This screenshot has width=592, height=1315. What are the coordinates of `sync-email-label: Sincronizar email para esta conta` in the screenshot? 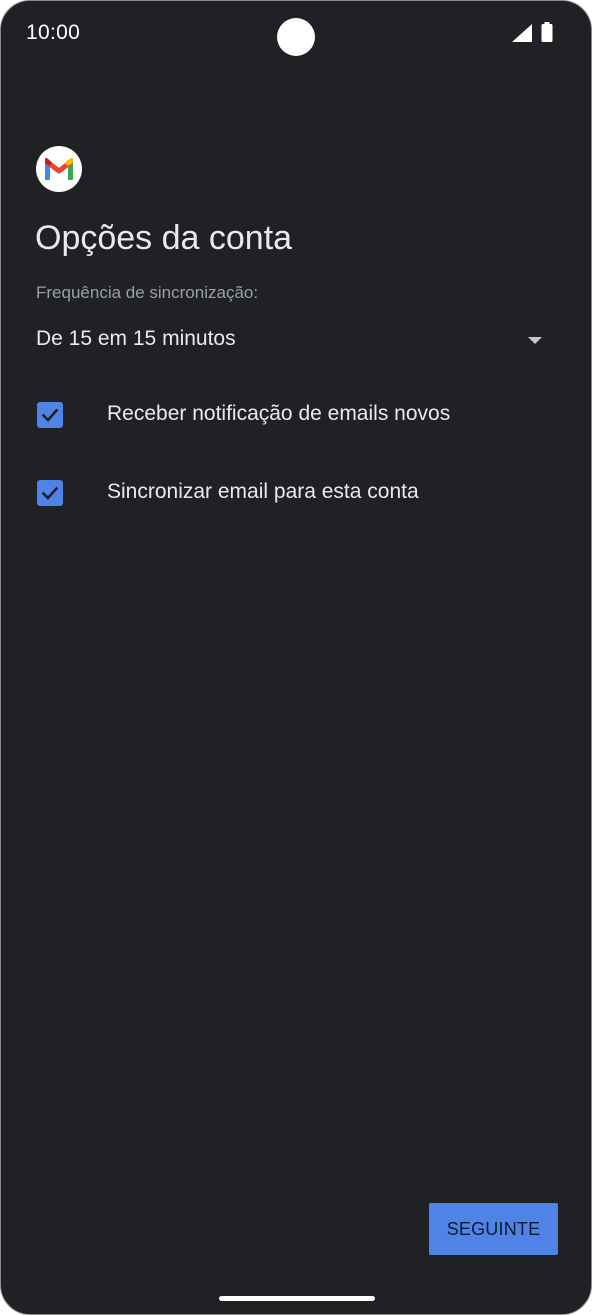 It's located at (263, 491).